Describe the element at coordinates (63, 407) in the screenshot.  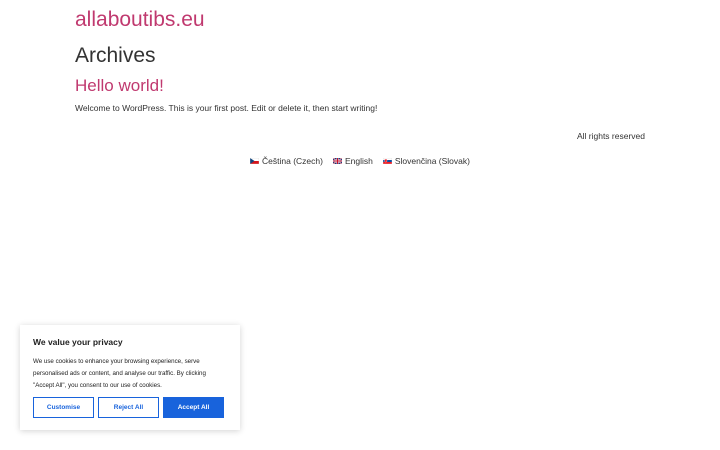
I see `customise-button: Customise` at that location.